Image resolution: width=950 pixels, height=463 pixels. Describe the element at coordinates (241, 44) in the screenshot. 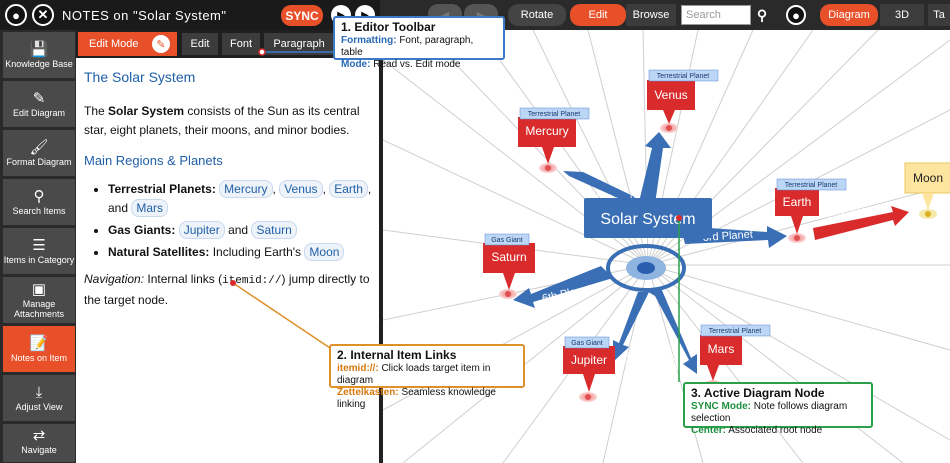

I see `font-button: Font` at that location.